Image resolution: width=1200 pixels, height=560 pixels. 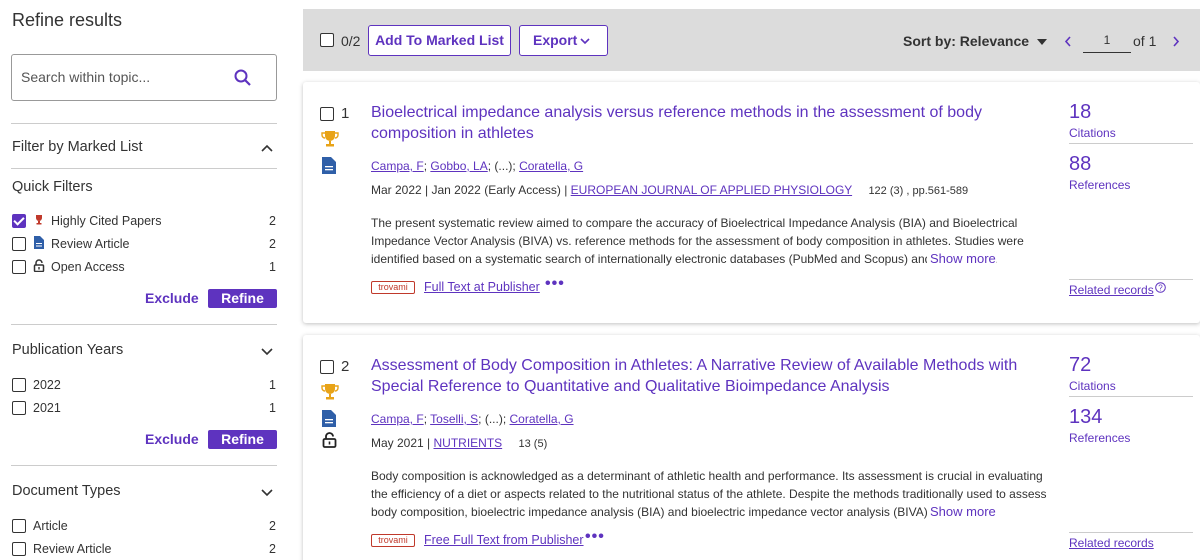 What do you see at coordinates (482, 287) in the screenshot?
I see `full-text-link: Full Text at Publisher` at bounding box center [482, 287].